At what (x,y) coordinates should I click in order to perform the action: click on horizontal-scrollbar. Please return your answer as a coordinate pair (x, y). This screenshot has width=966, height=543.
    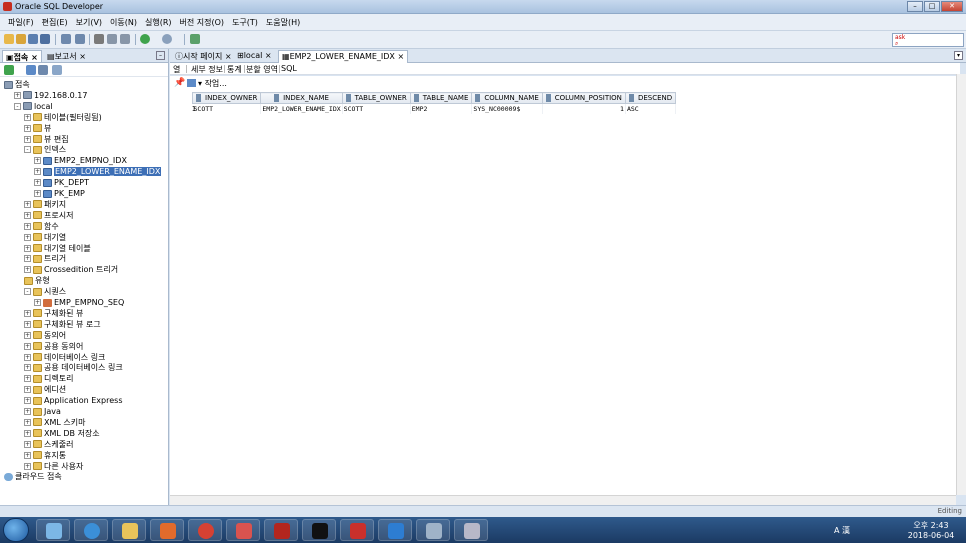
    Looking at the image, I should click on (563, 500).